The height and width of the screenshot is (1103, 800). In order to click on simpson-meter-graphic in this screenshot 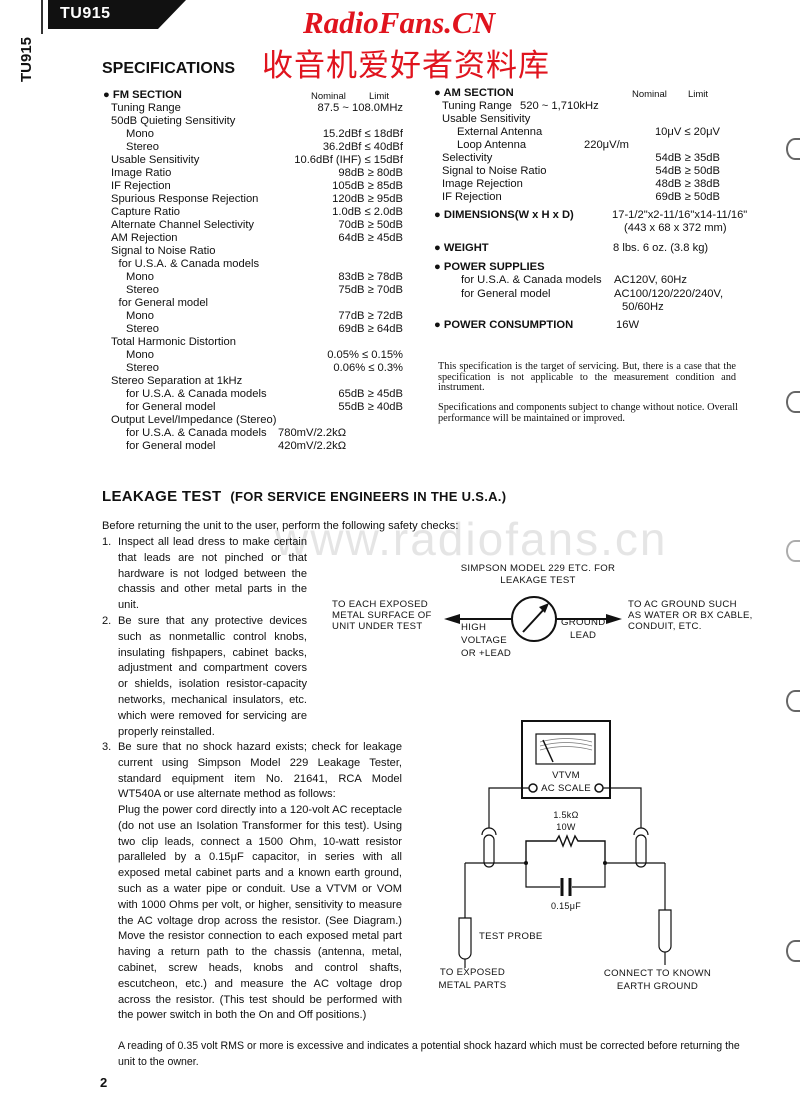, I will do `click(533, 619)`.